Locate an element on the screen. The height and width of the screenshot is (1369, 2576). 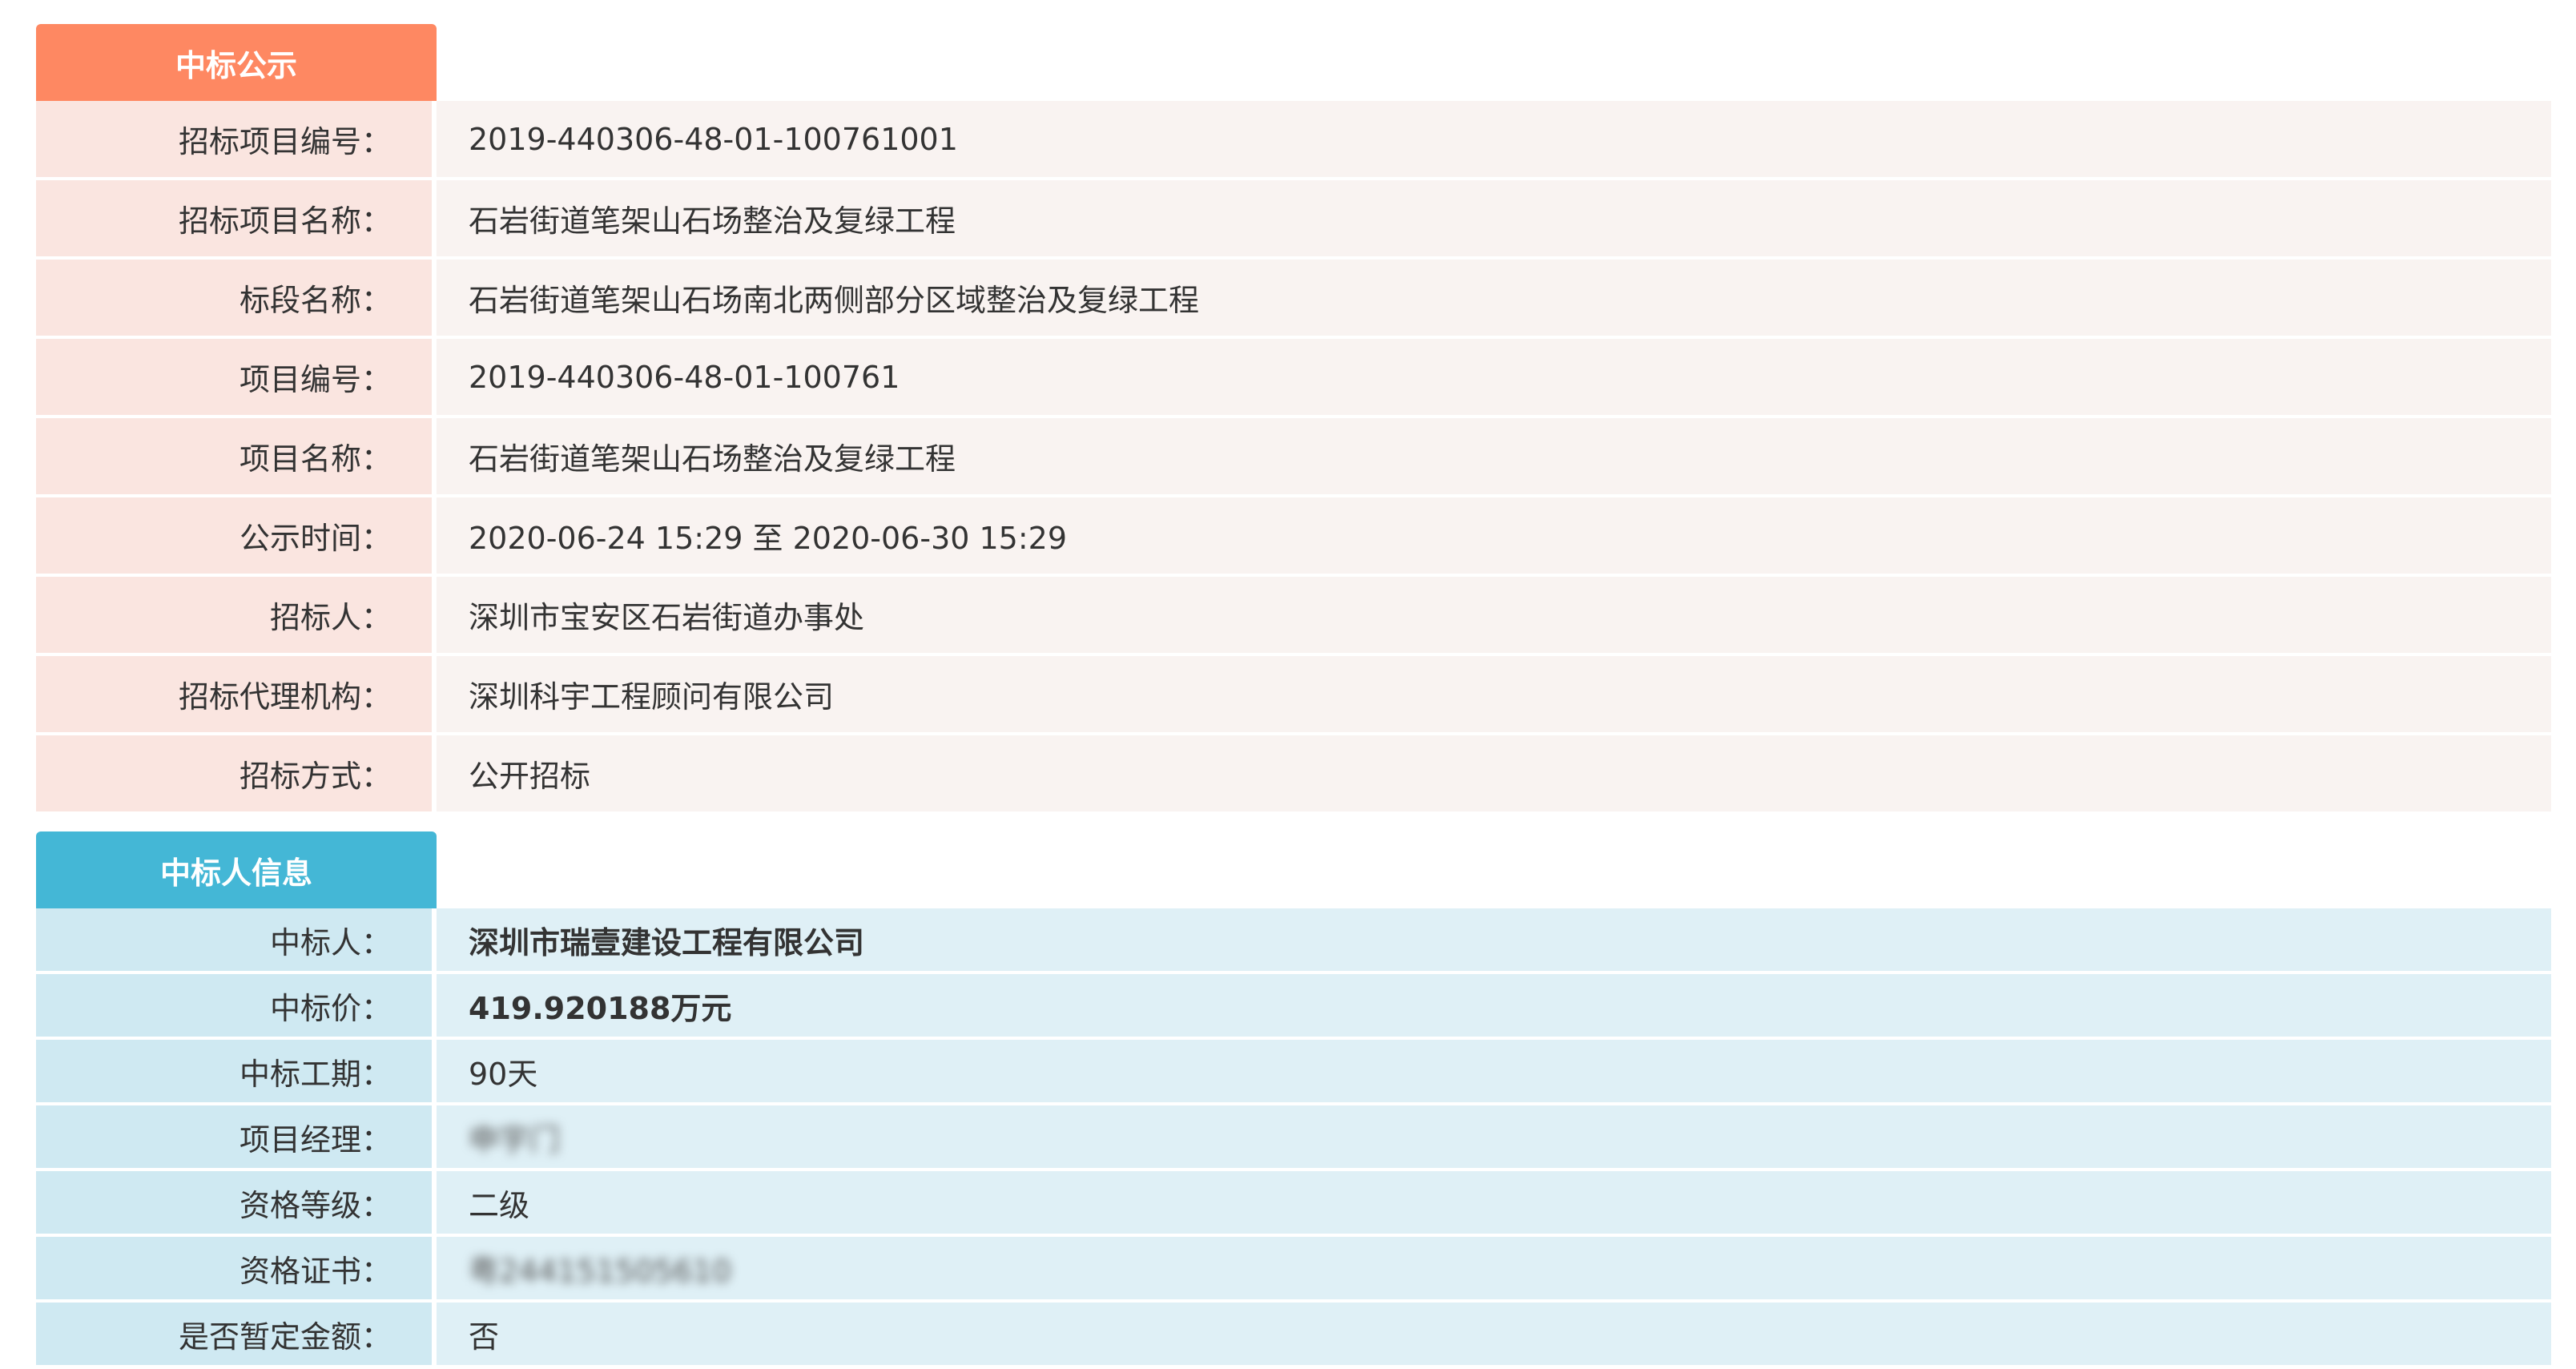
row-value: 公开招标 is located at coordinates (1494, 773).